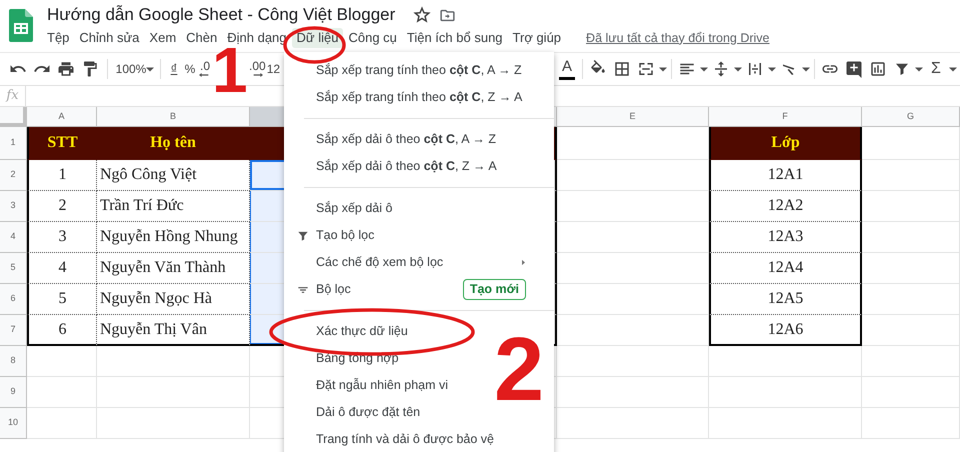  Describe the element at coordinates (201, 38) in the screenshot. I see `menu-item: Chèn` at that location.